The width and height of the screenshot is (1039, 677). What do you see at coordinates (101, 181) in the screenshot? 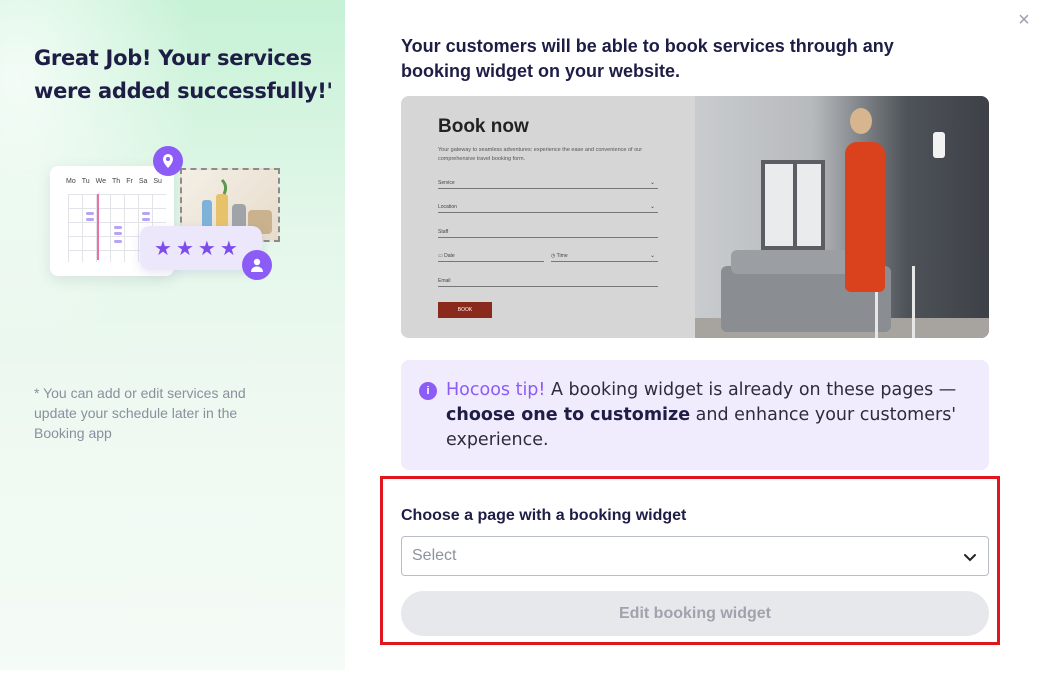
I see `calendar-day: We` at bounding box center [101, 181].